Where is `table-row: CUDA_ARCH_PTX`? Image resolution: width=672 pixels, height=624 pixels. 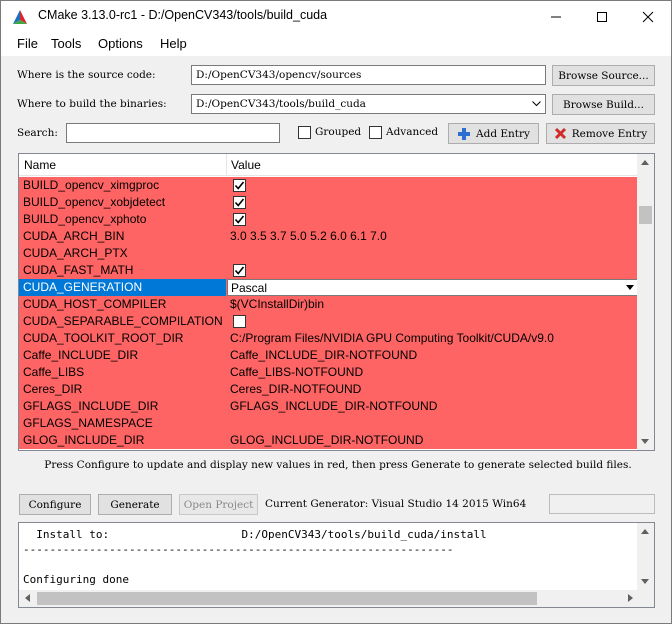
table-row: CUDA_ARCH_PTX is located at coordinates (329, 253).